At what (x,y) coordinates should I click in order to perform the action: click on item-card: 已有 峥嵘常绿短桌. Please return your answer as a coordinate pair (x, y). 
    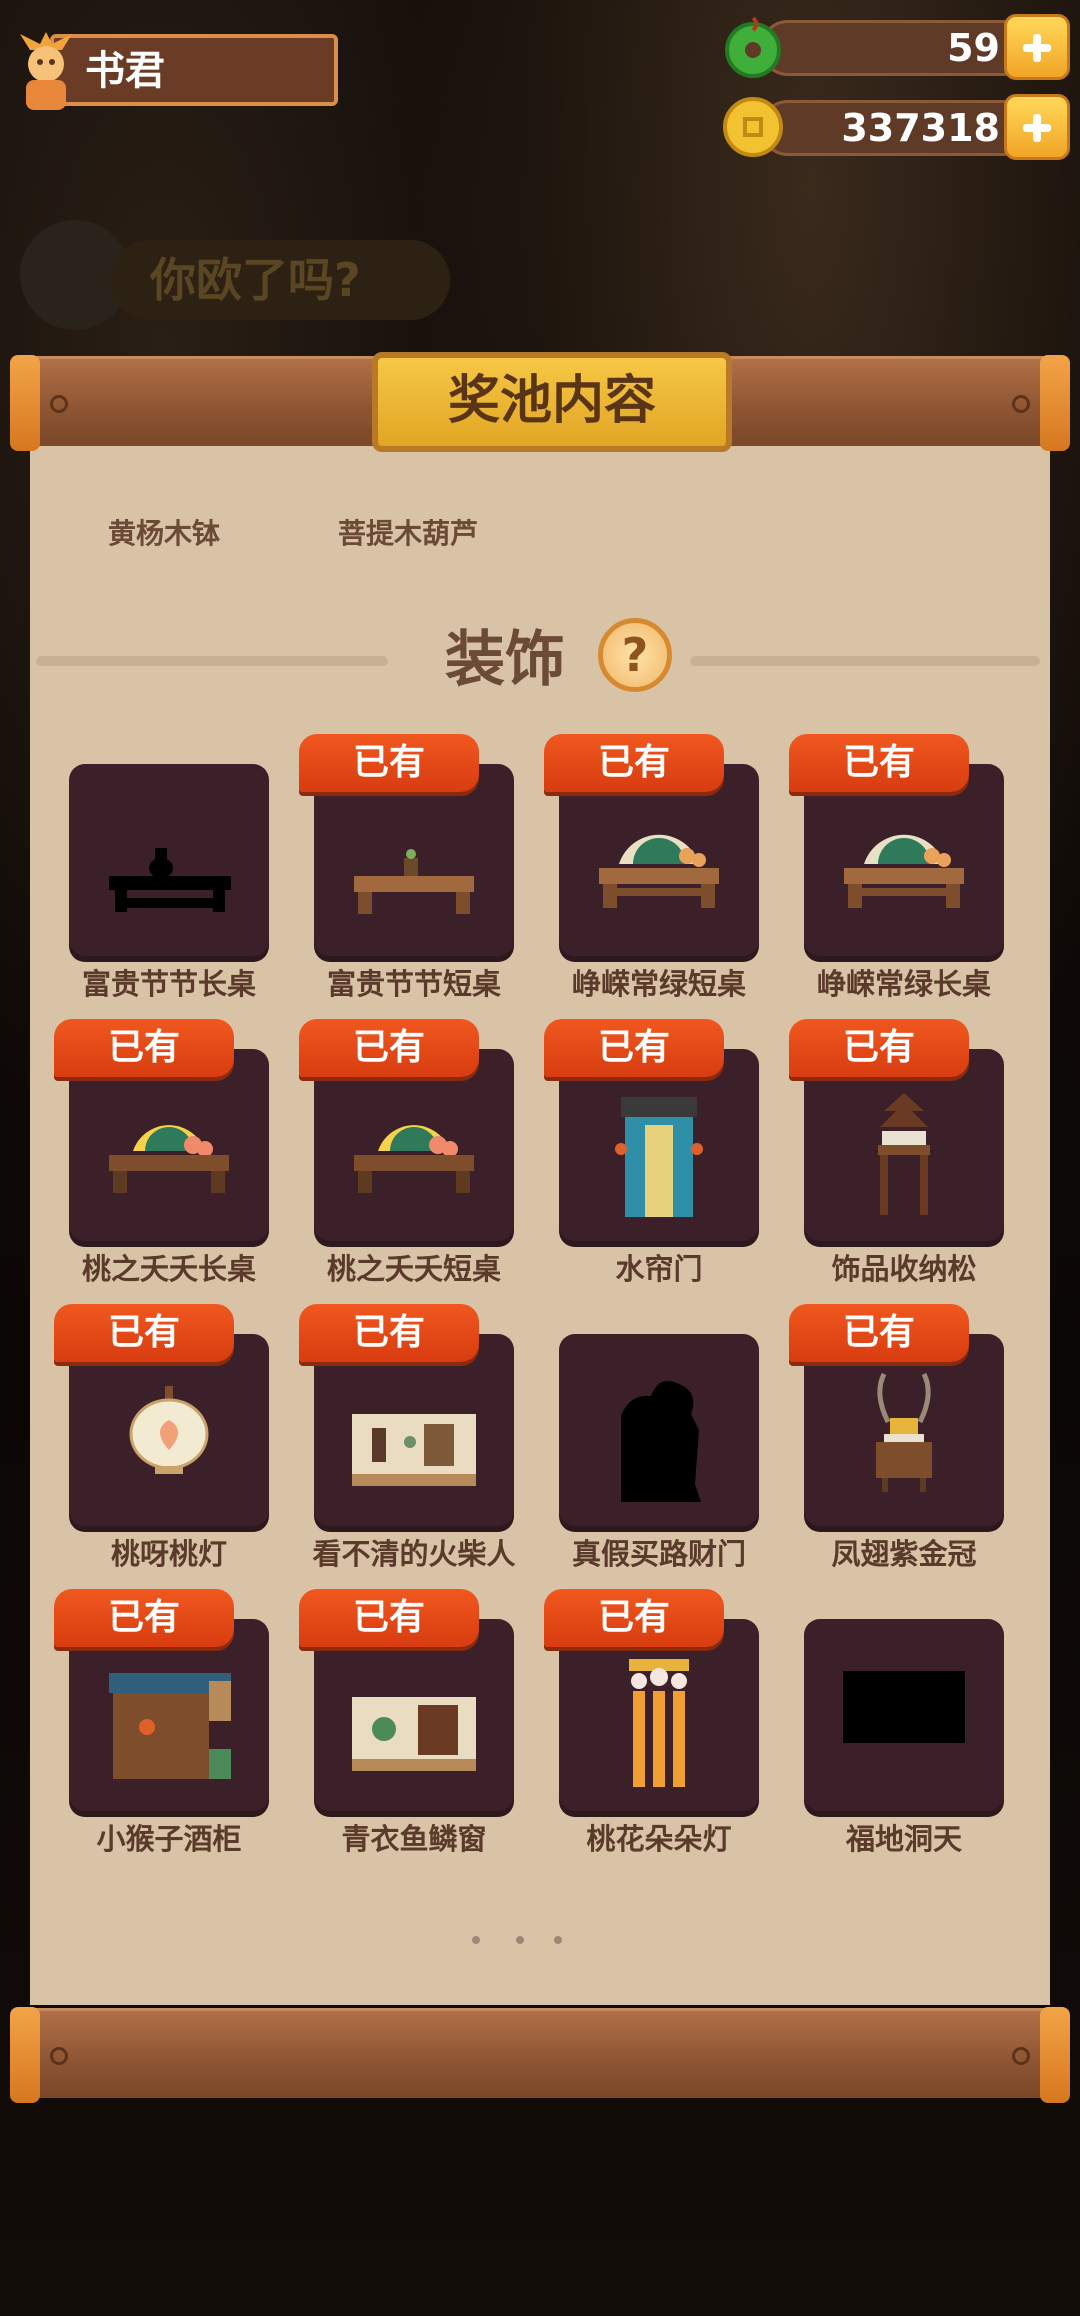
    Looking at the image, I should click on (651, 867).